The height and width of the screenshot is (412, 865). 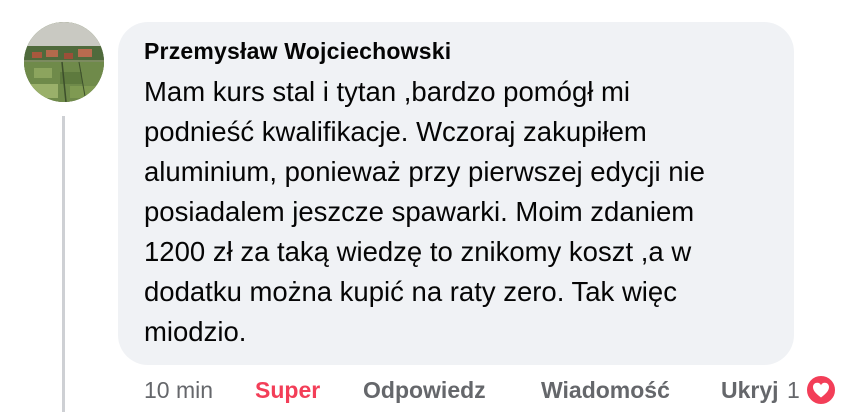 I want to click on avatar-photo, so click(x=64, y=62).